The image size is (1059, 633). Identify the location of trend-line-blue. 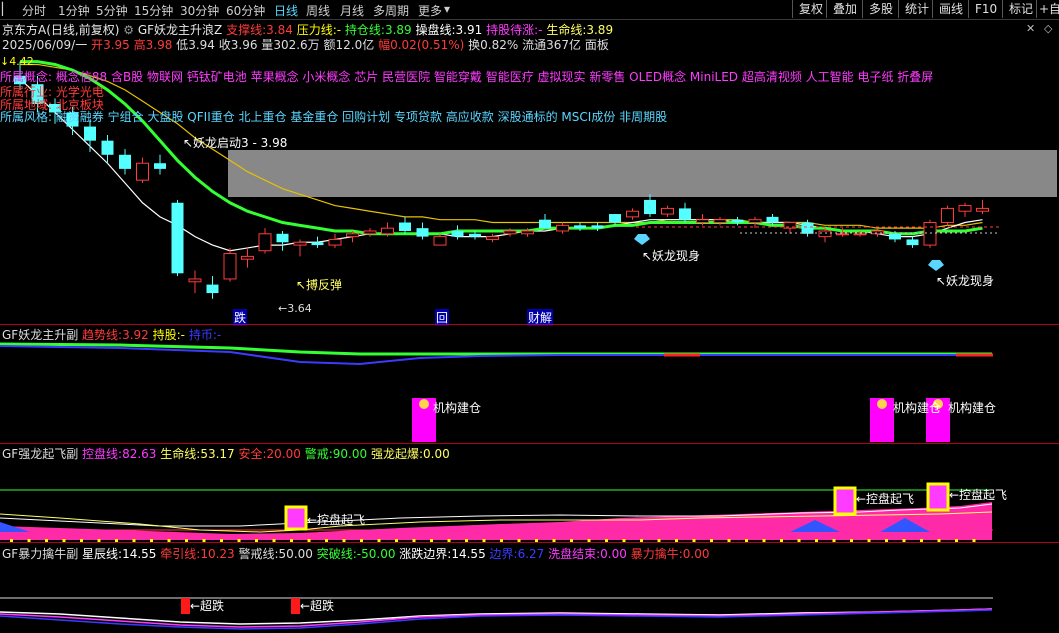
(496, 355).